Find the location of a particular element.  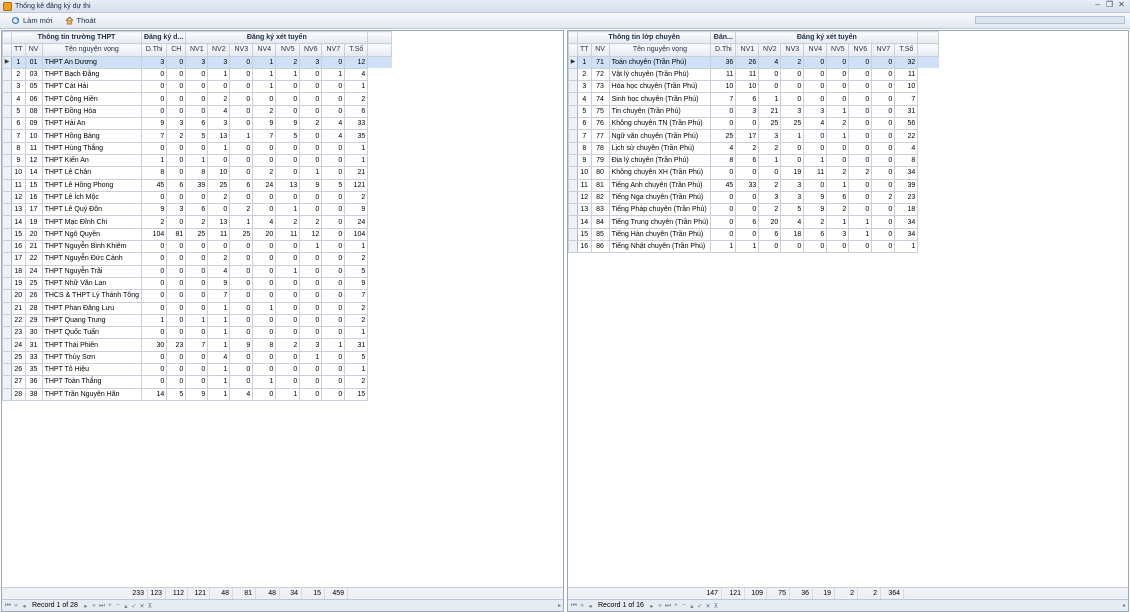

table-cell: 14 is located at coordinates (33, 173).